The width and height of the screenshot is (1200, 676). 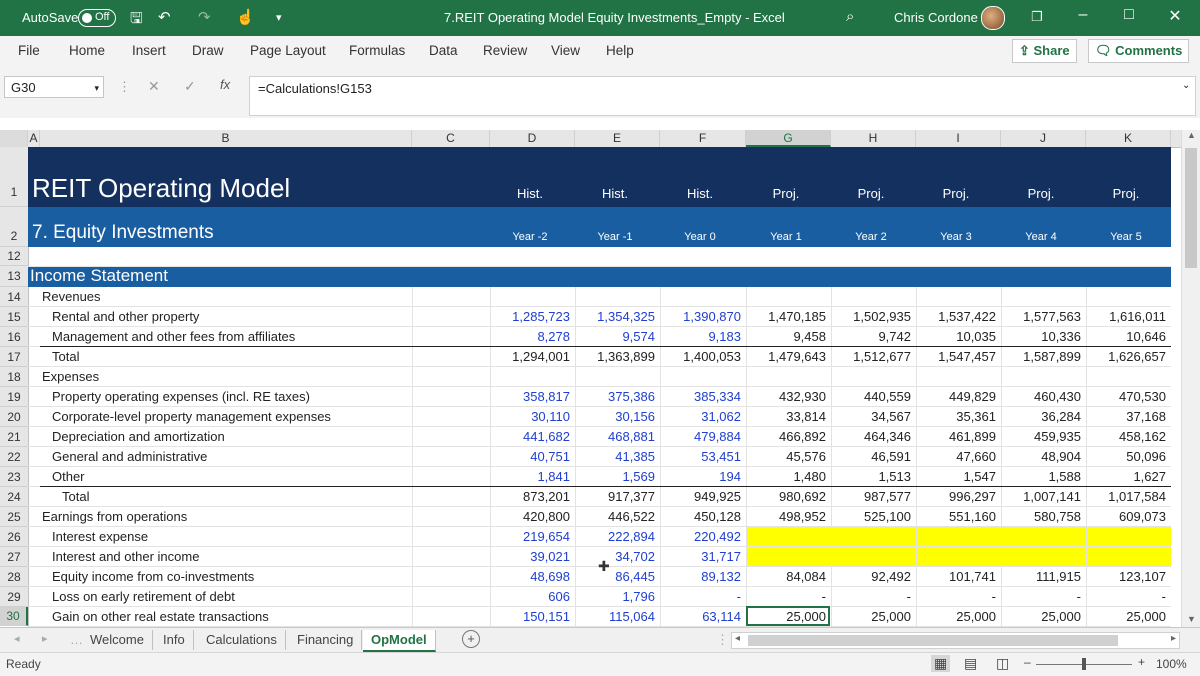 I want to click on table-row: Revenues, so click(x=599, y=297).